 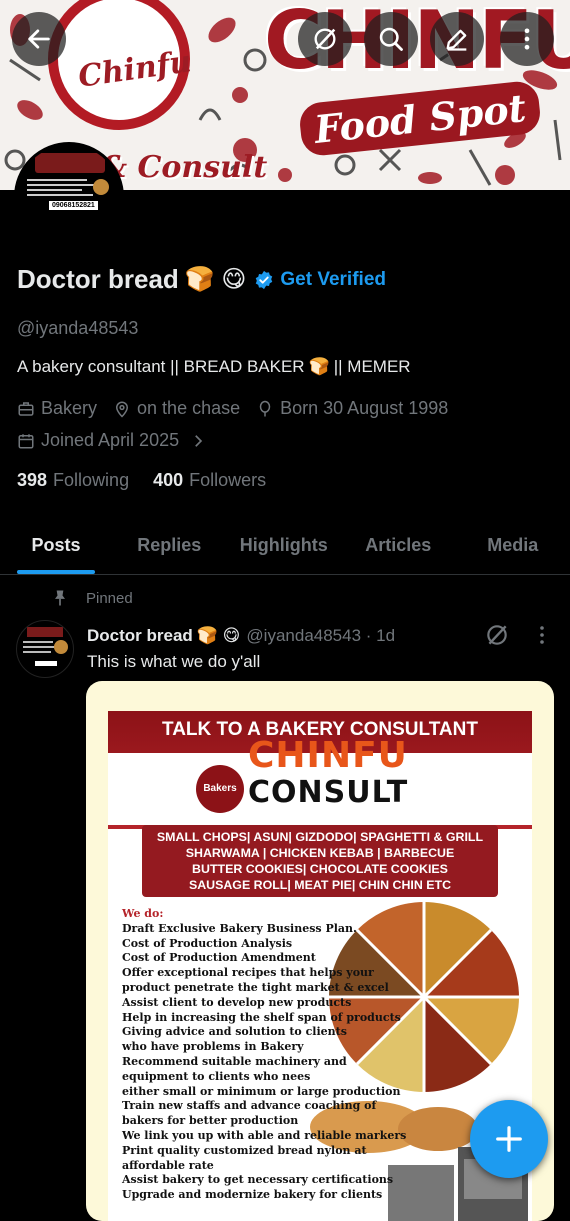 I want to click on more-button, so click(x=527, y=39).